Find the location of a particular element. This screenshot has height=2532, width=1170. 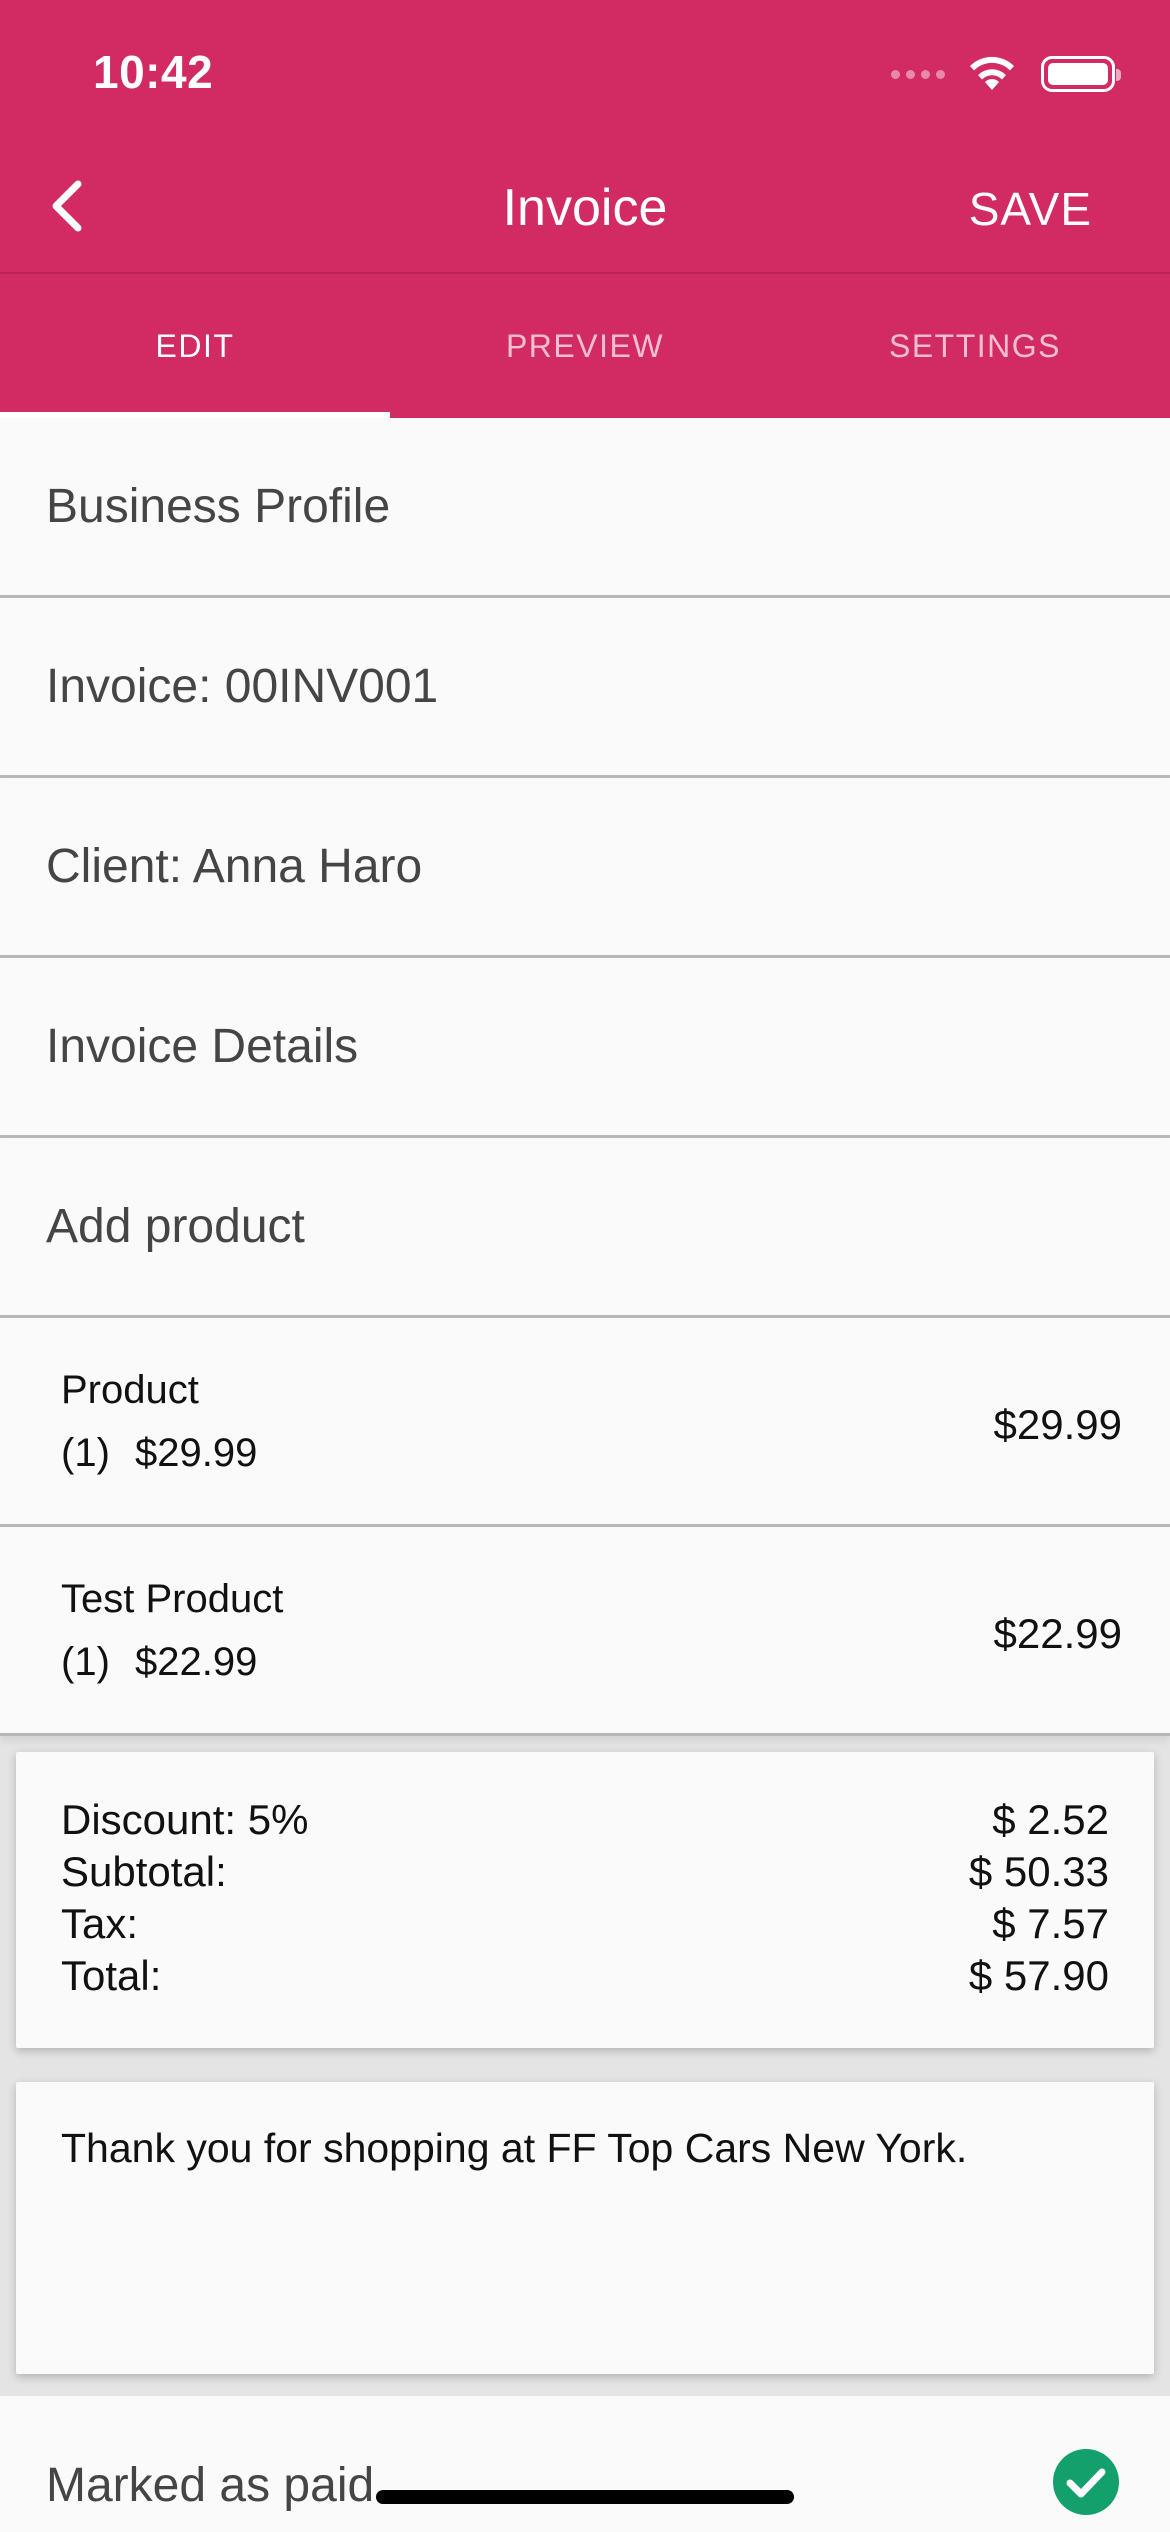

status-time: 10:42 is located at coordinates (153, 72).